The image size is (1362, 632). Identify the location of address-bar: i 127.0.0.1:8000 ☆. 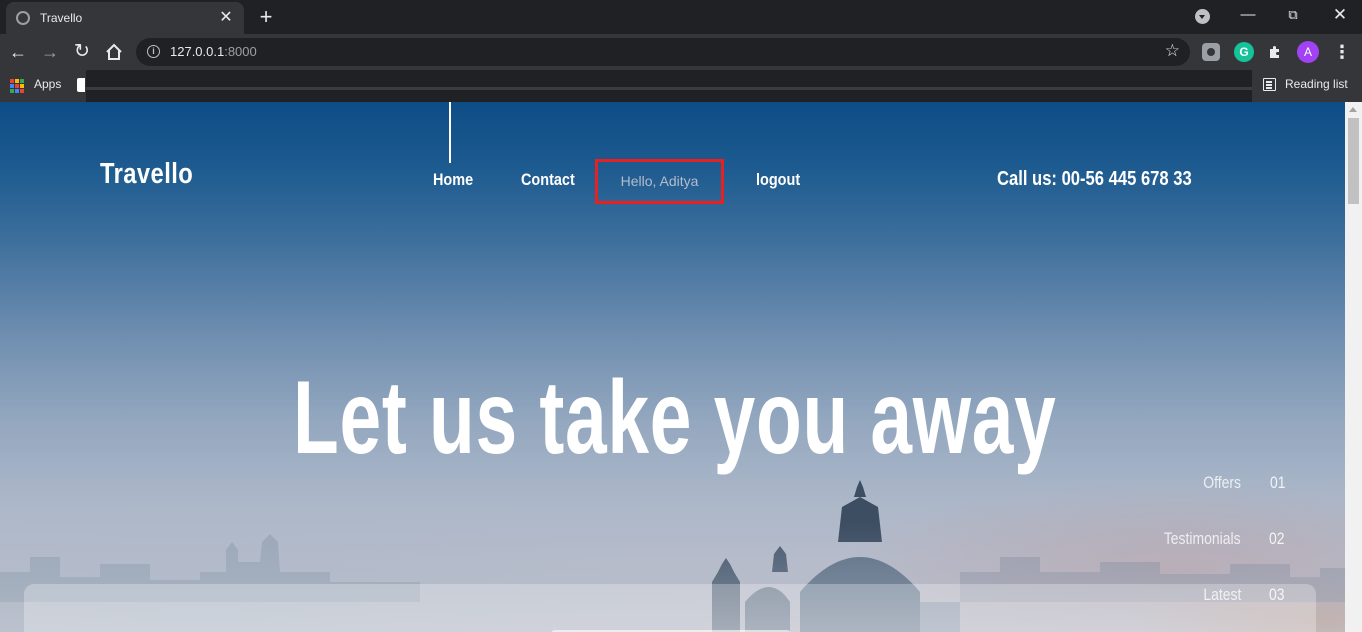
(663, 52).